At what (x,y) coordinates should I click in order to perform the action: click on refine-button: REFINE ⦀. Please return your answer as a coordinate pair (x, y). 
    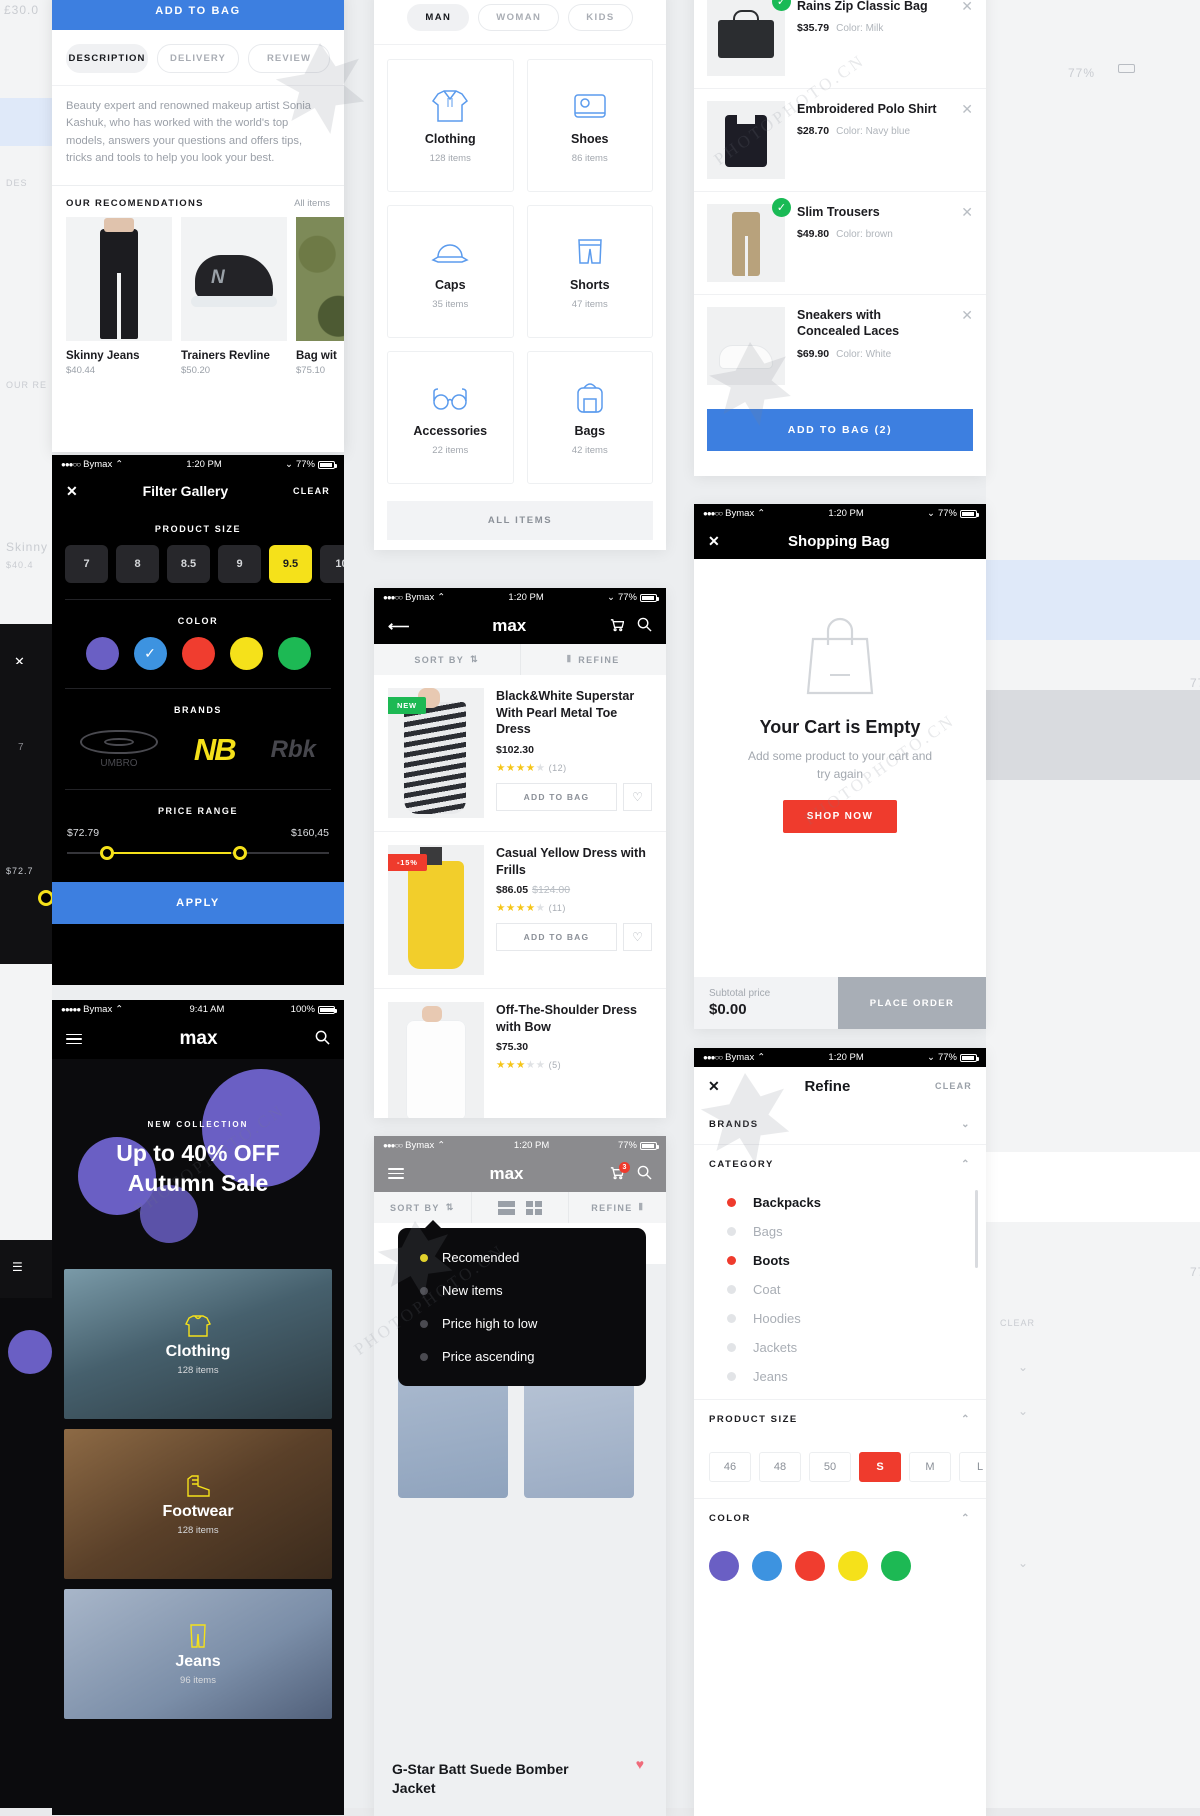
    Looking at the image, I should click on (617, 1207).